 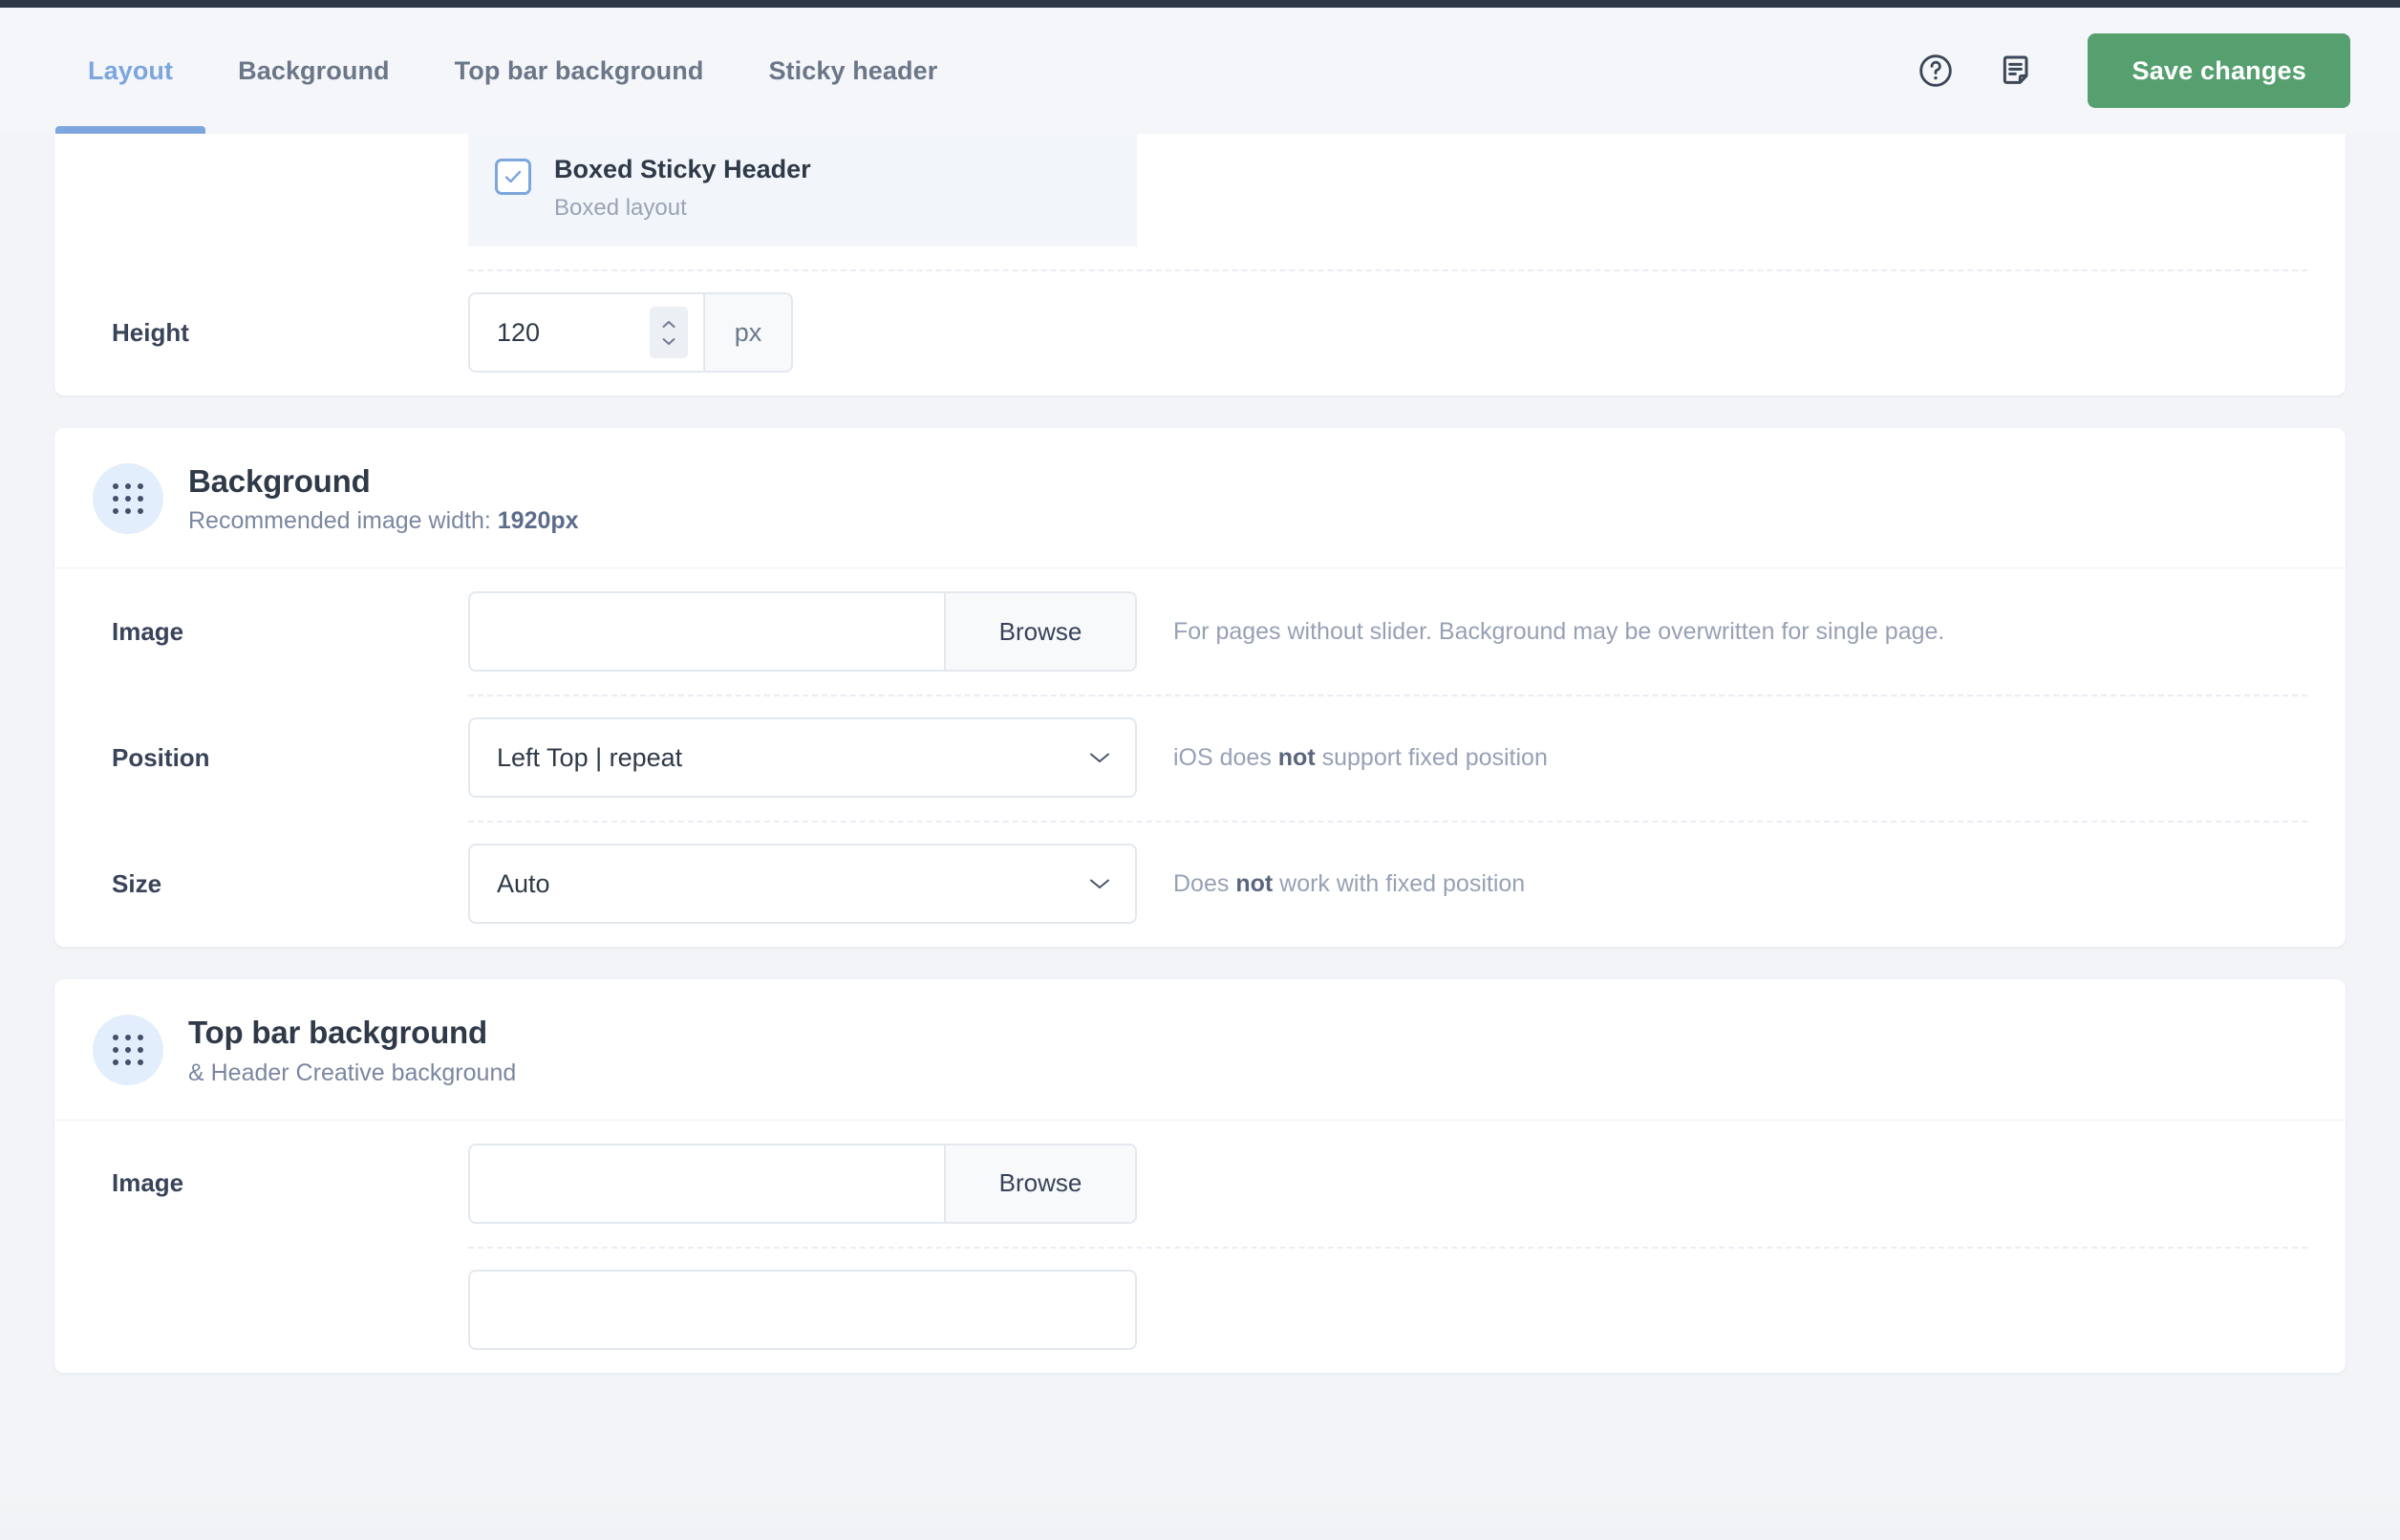 I want to click on tab-sticky-header: Sticky header, so click(x=853, y=71).